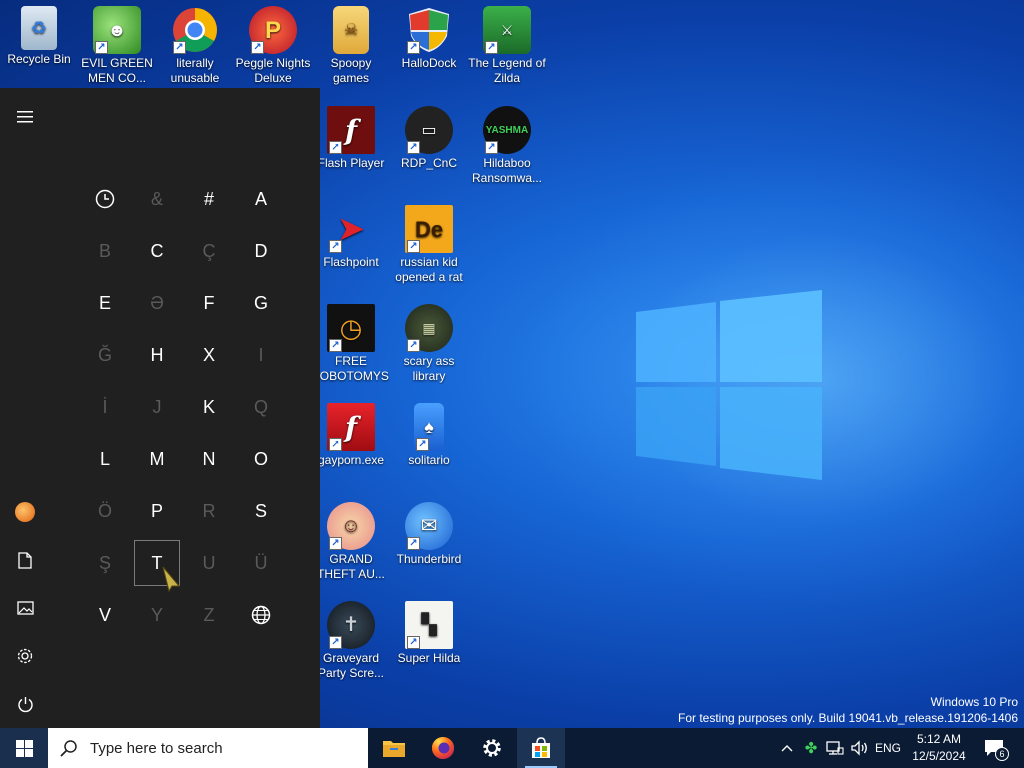  What do you see at coordinates (835, 748) in the screenshot?
I see `network-button` at bounding box center [835, 748].